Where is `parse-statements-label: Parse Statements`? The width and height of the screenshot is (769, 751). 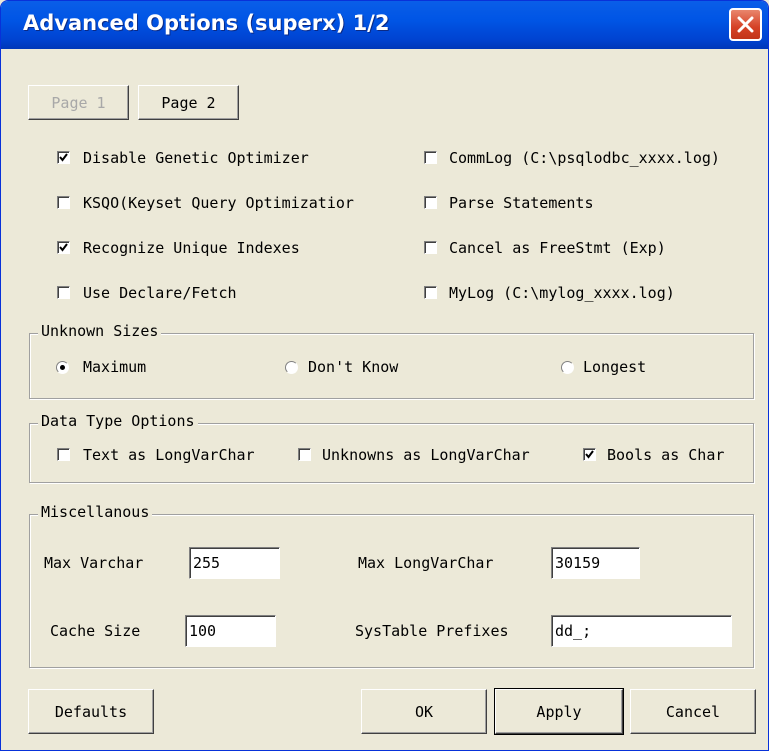 parse-statements-label: Parse Statements is located at coordinates (521, 203).